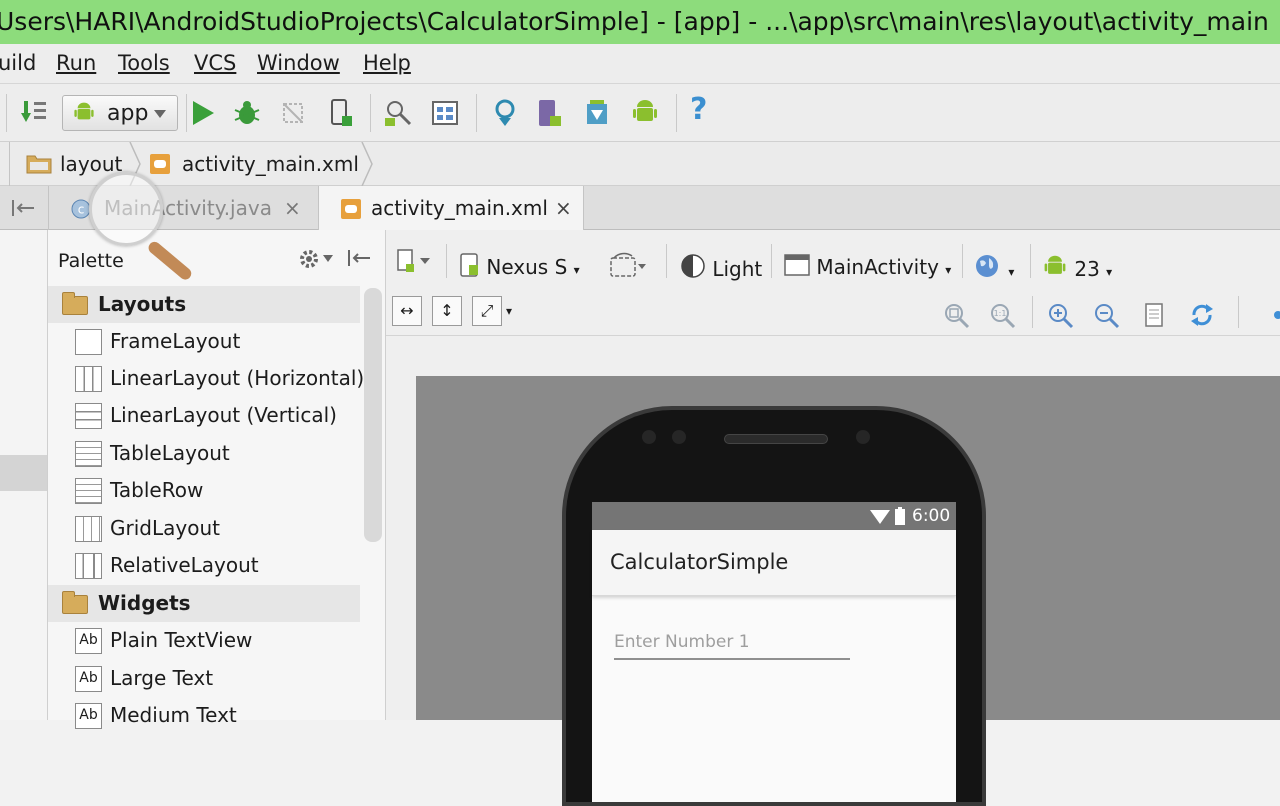 This screenshot has height=806, width=1280. What do you see at coordinates (126, 209) in the screenshot?
I see `magnifier-cursor-icon` at bounding box center [126, 209].